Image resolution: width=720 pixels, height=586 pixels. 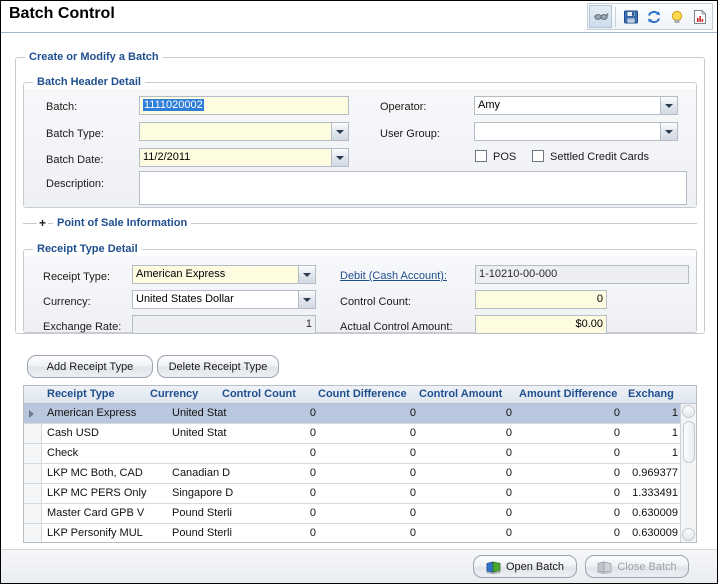 What do you see at coordinates (396, 327) in the screenshot?
I see `actual-control-amount-label: Actual Control Amount:` at bounding box center [396, 327].